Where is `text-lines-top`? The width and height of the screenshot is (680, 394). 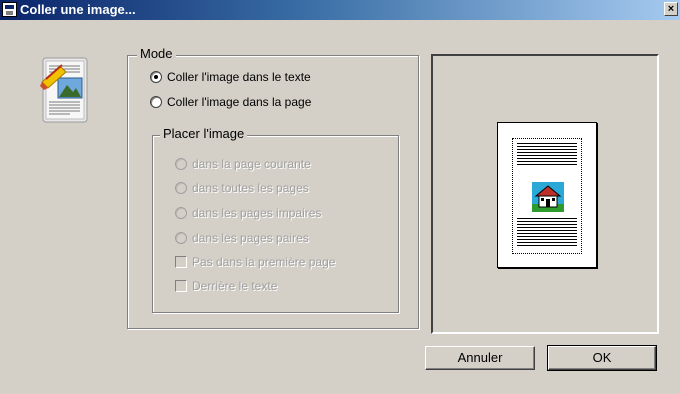 text-lines-top is located at coordinates (547, 155).